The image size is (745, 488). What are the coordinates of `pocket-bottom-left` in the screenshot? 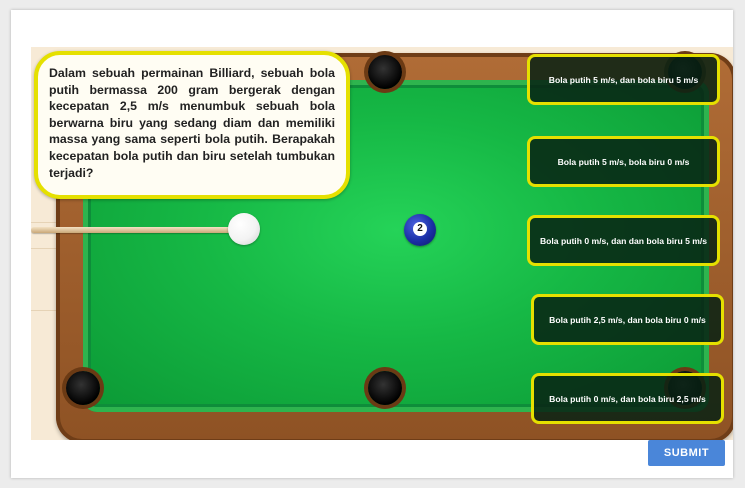 It's located at (83, 388).